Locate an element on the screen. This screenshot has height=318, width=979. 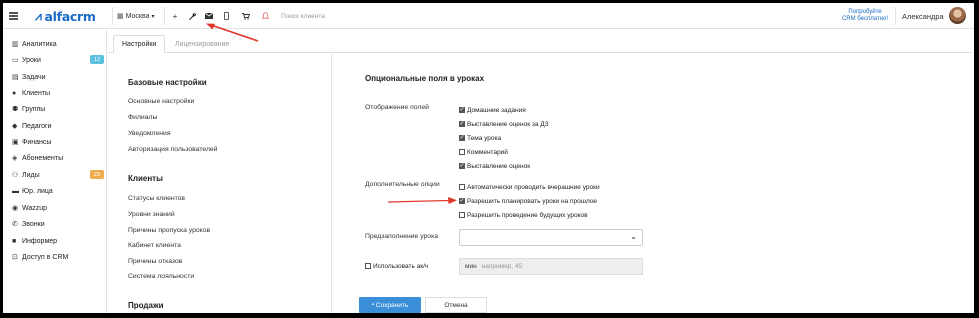
save-label: Сохранить is located at coordinates (392, 305).